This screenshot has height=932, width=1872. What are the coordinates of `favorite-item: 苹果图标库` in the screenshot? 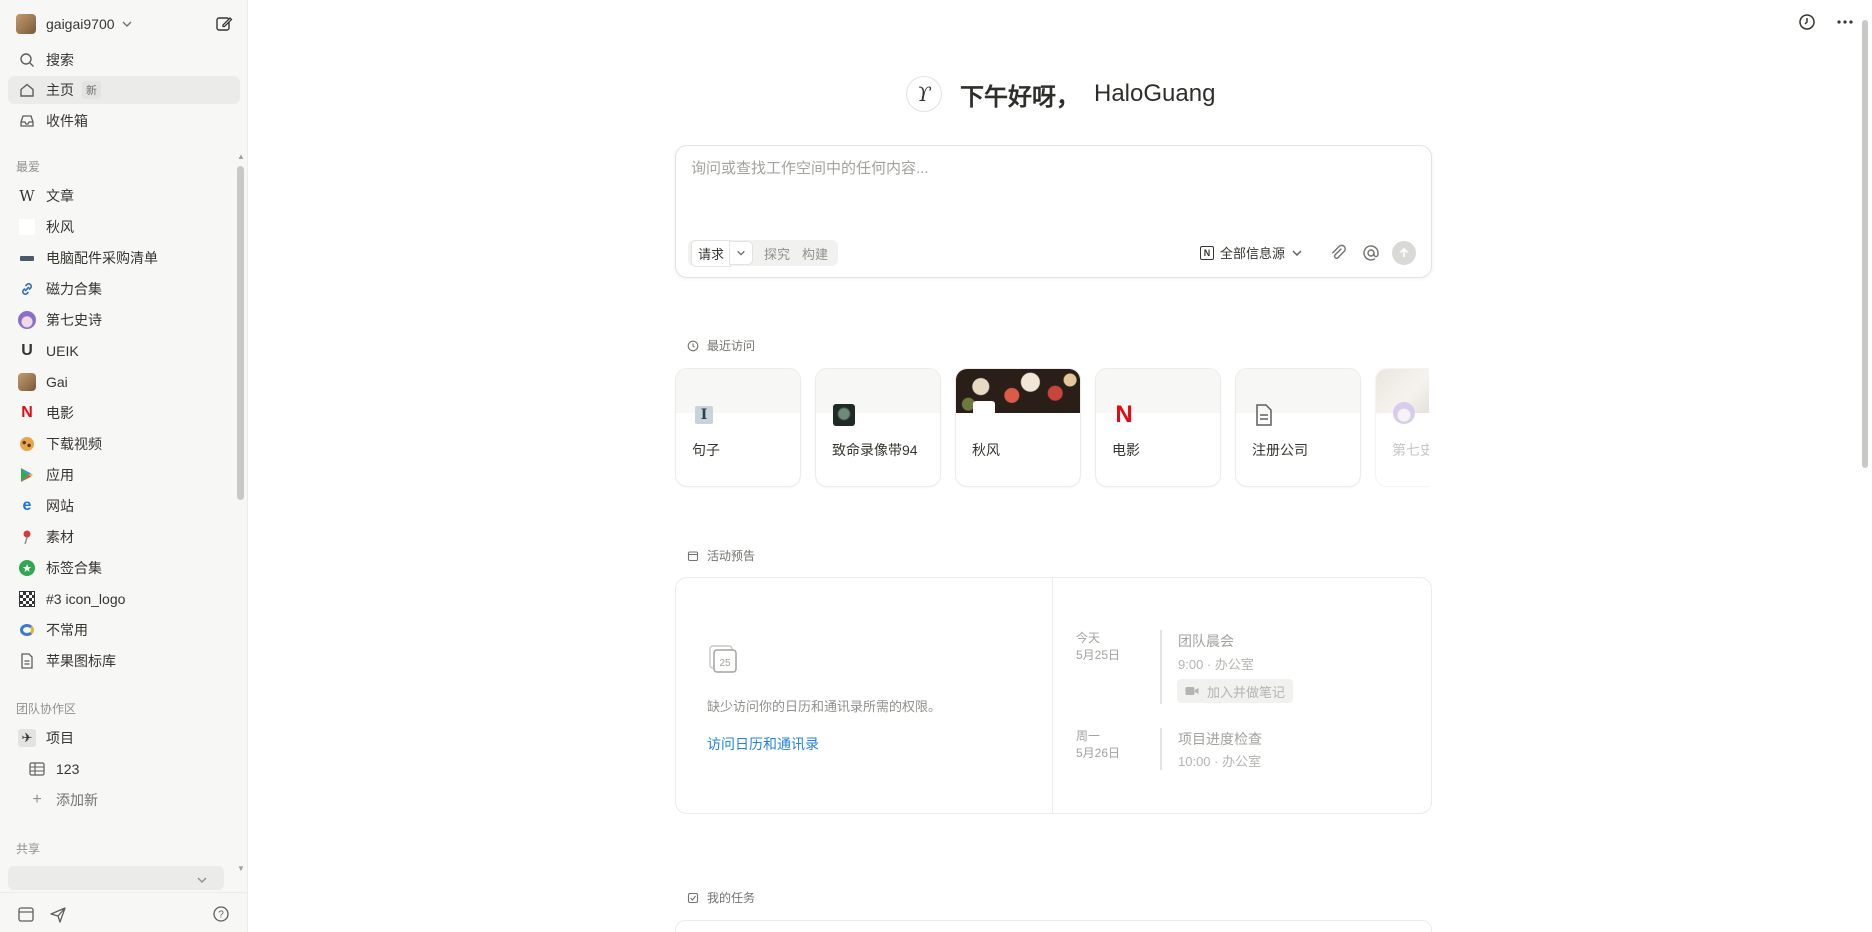 It's located at (123, 661).